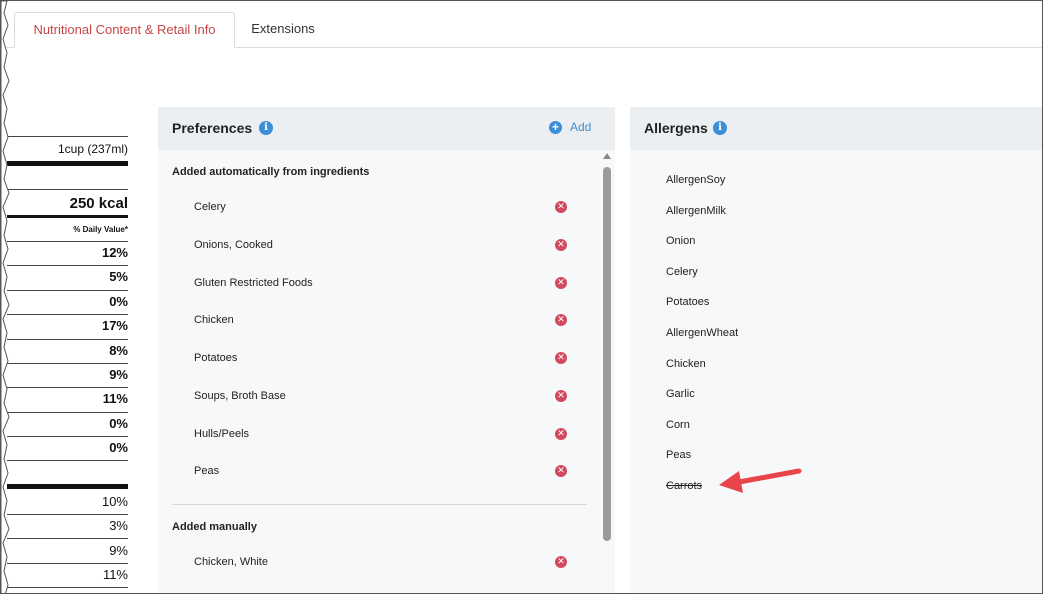 The width and height of the screenshot is (1043, 594). What do you see at coordinates (676, 128) in the screenshot?
I see `allergens-title: Allergens` at bounding box center [676, 128].